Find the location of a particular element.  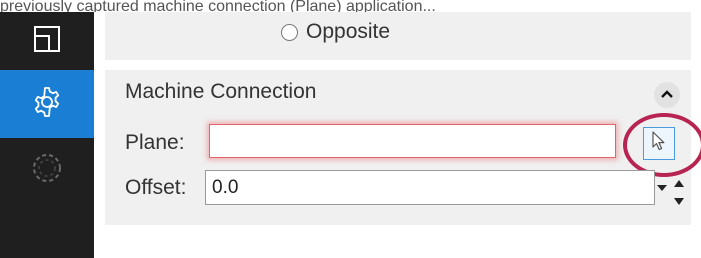

radio-circle-icon is located at coordinates (289, 32).